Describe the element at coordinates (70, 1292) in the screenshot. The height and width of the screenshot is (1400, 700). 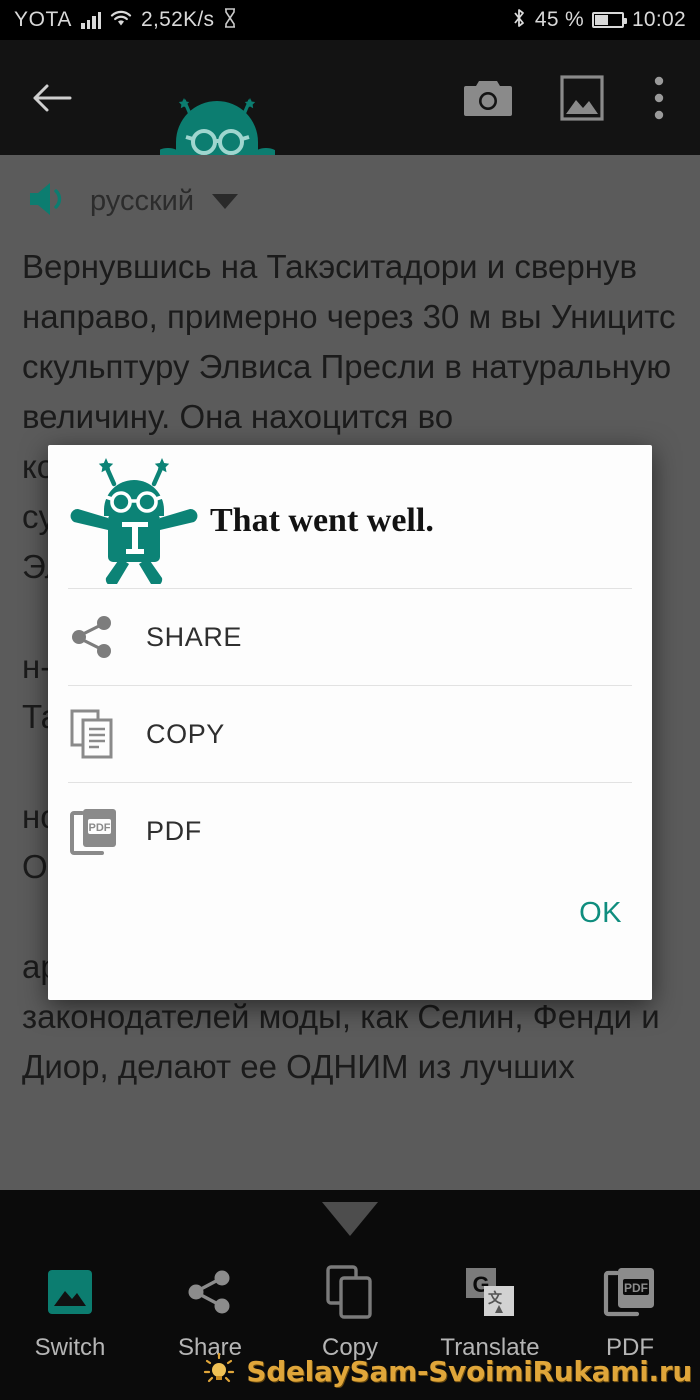
I see `image-switch-icon` at that location.